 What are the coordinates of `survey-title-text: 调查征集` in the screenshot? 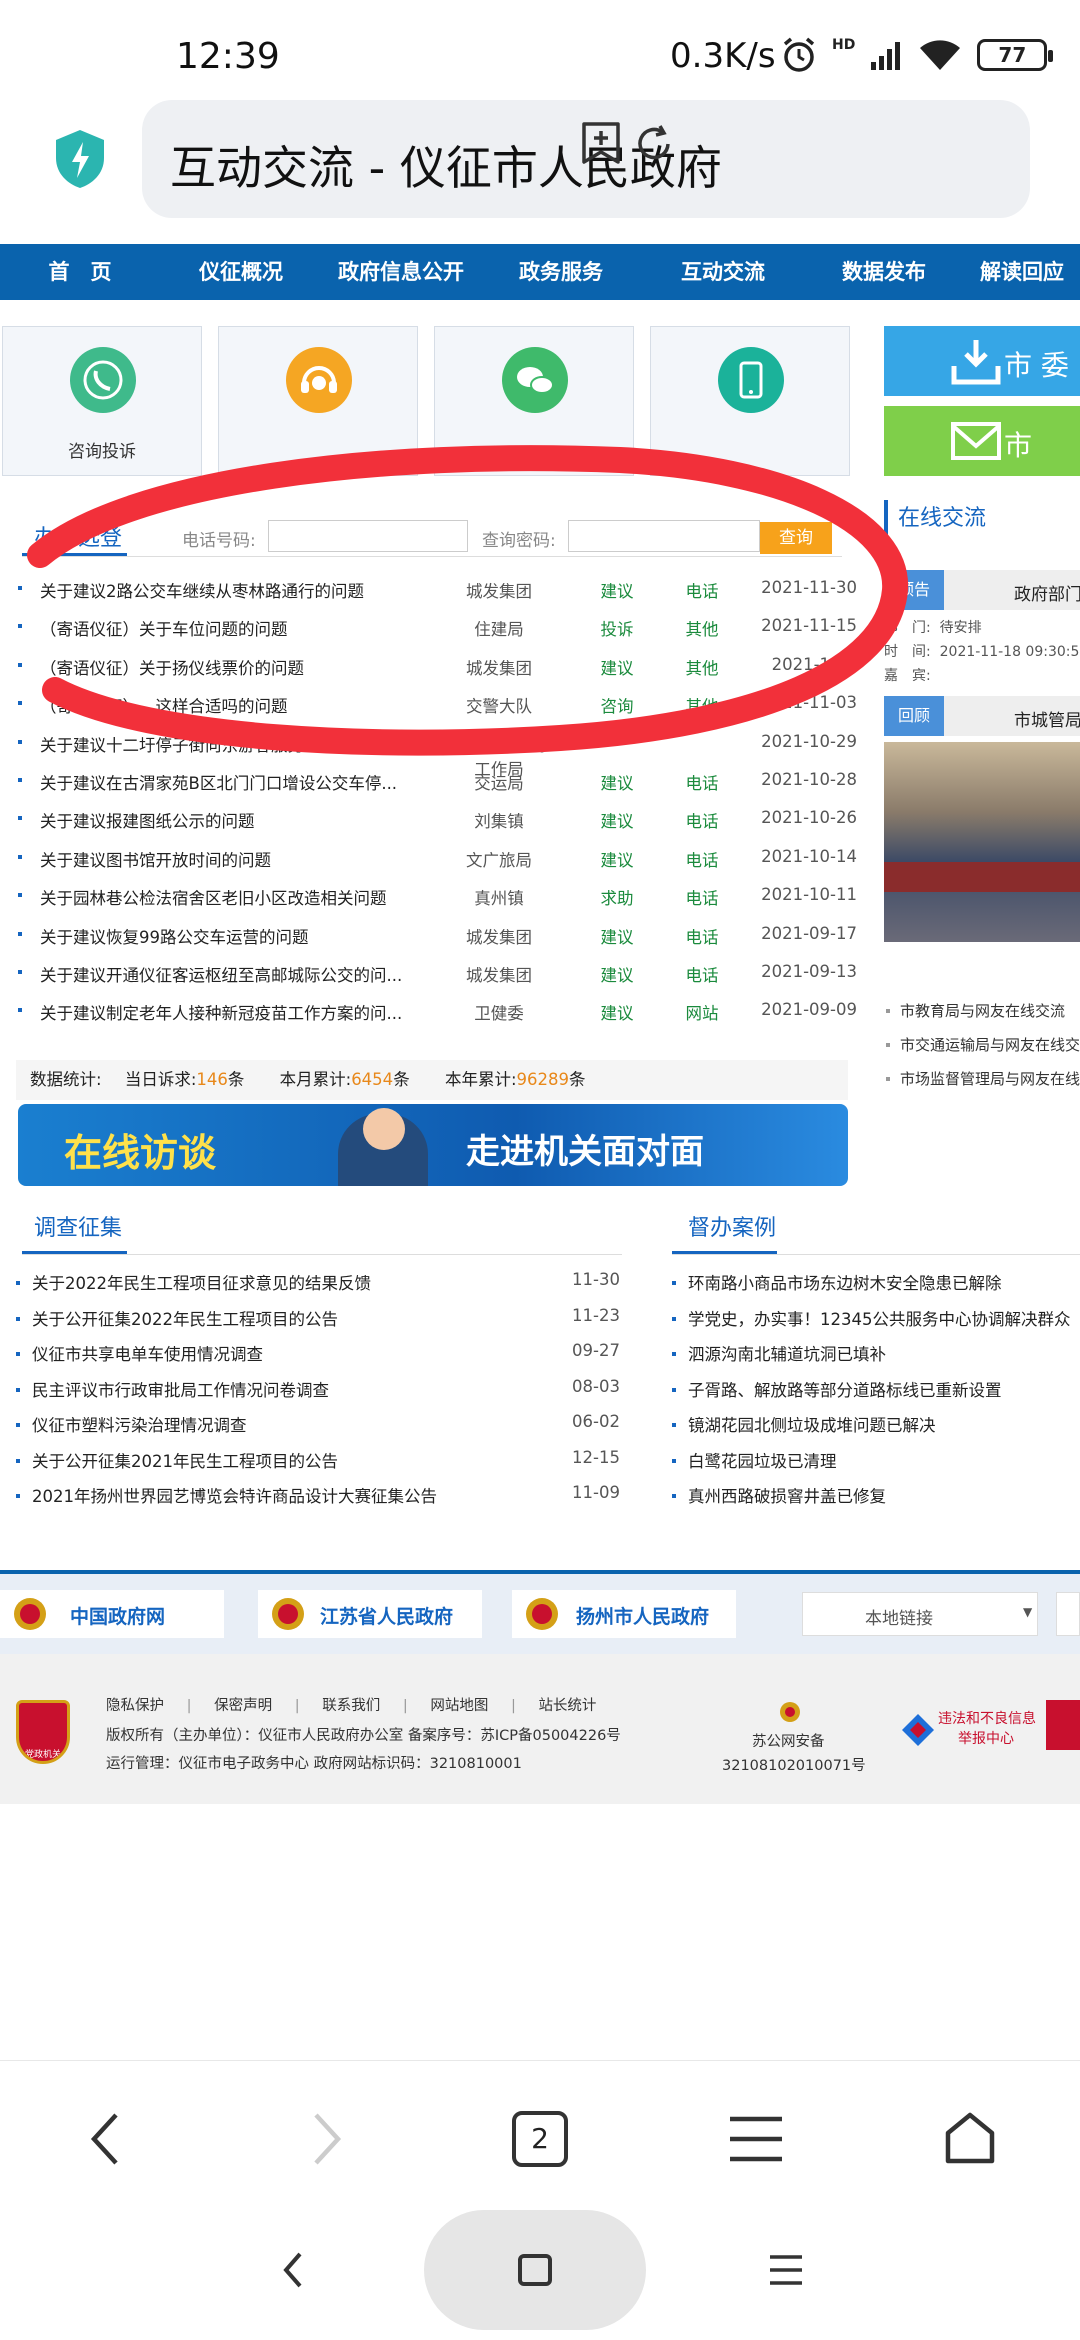 It's located at (78, 1228).